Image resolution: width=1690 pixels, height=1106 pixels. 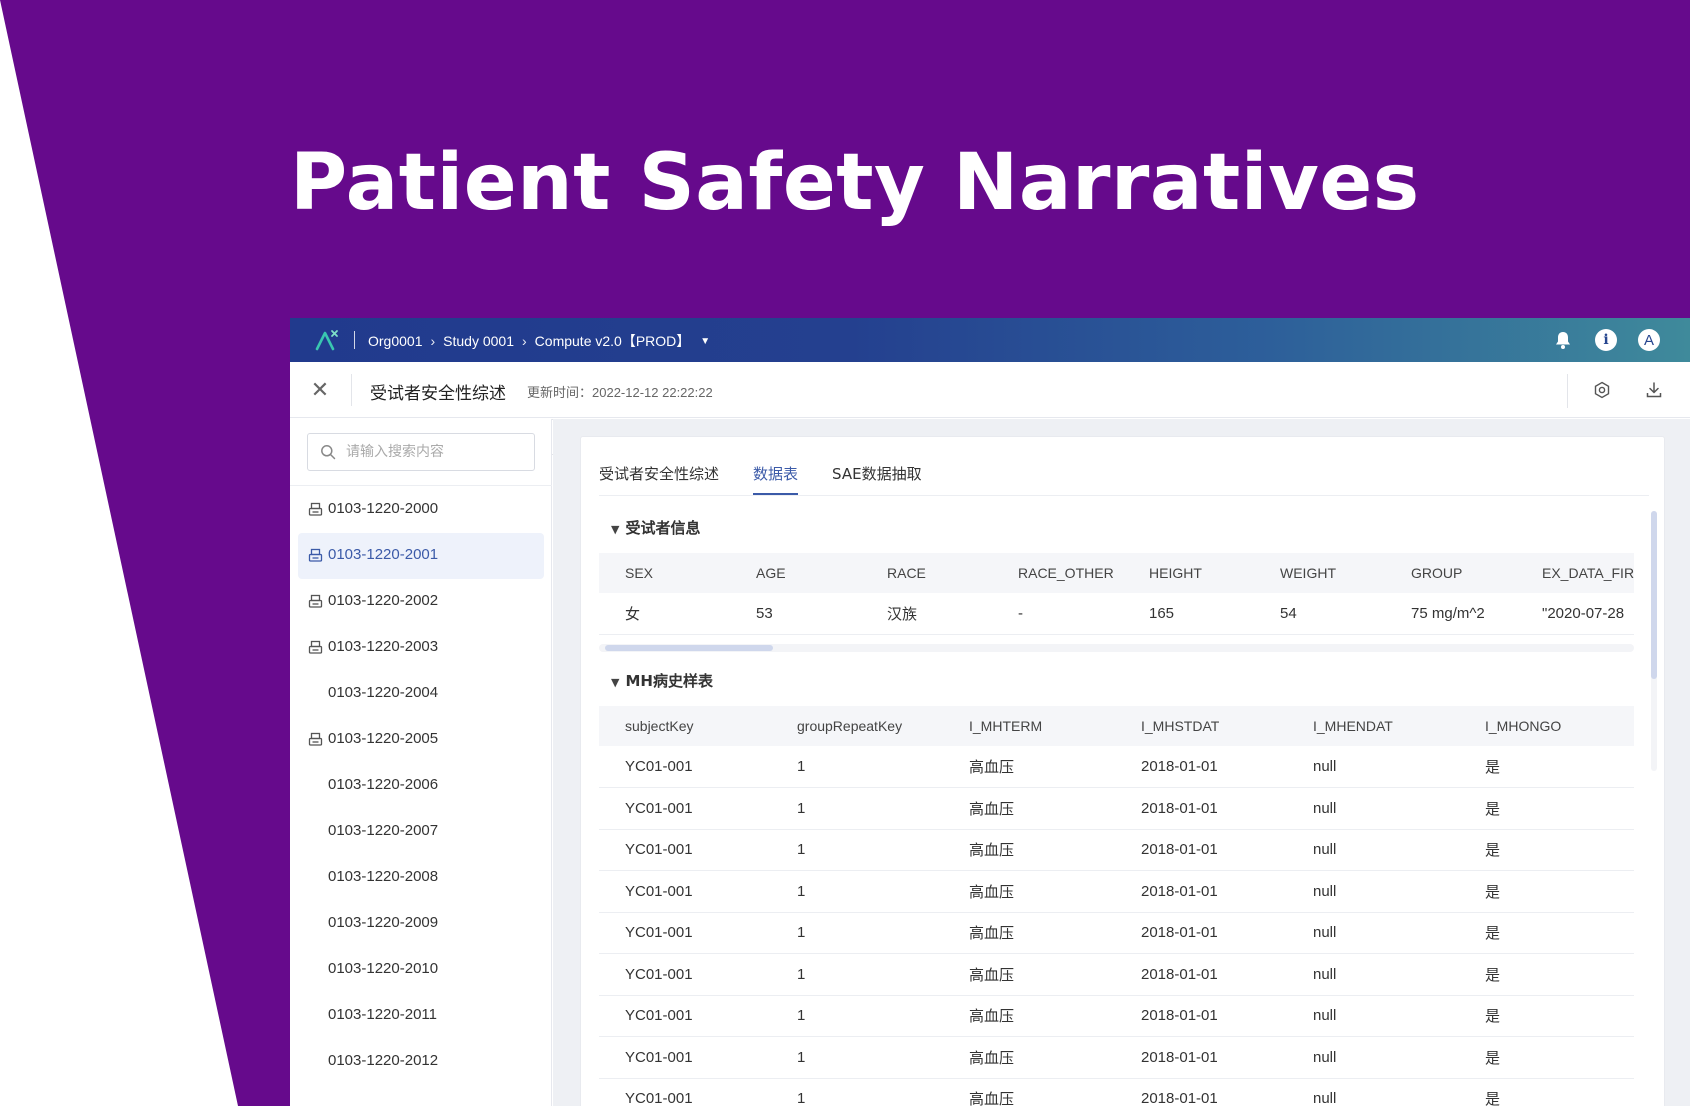 I want to click on column-header: WEIGHT, so click(x=1319, y=573).